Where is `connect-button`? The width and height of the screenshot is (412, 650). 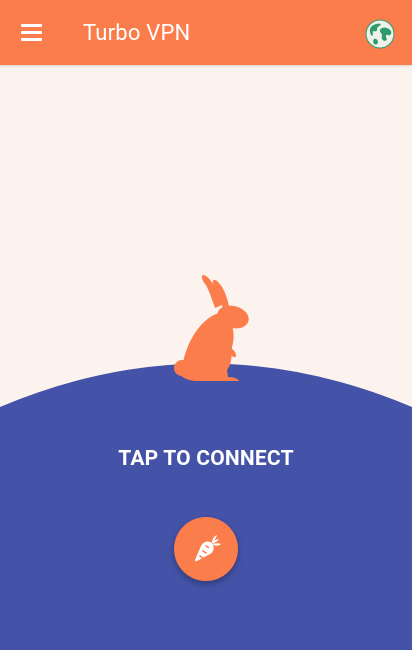
connect-button is located at coordinates (206, 549).